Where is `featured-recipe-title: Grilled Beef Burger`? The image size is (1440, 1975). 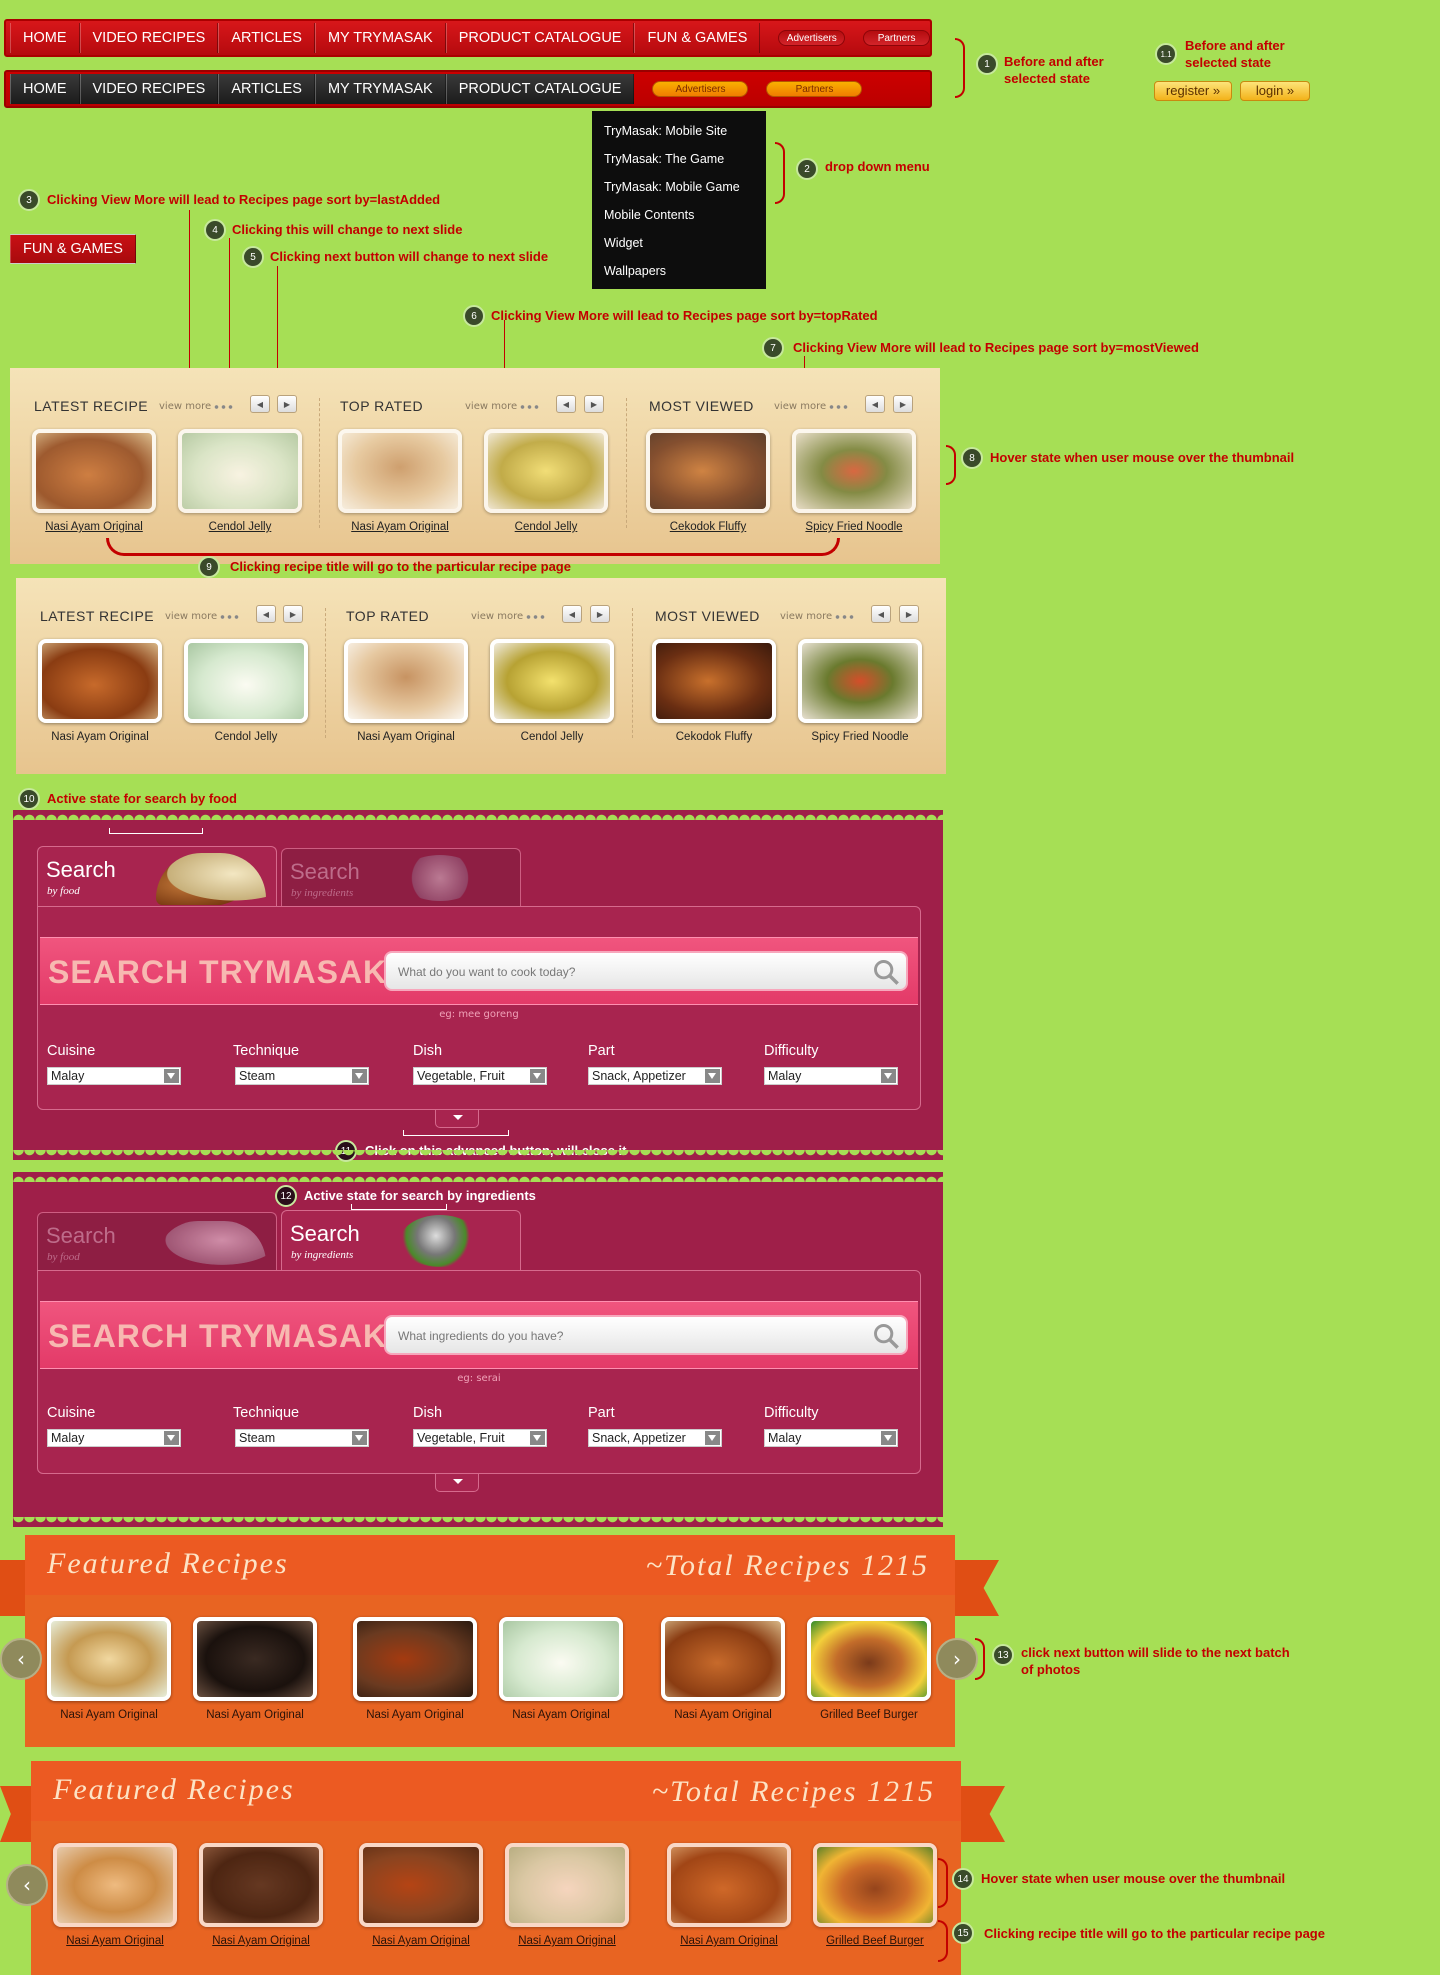 featured-recipe-title: Grilled Beef Burger is located at coordinates (869, 1715).